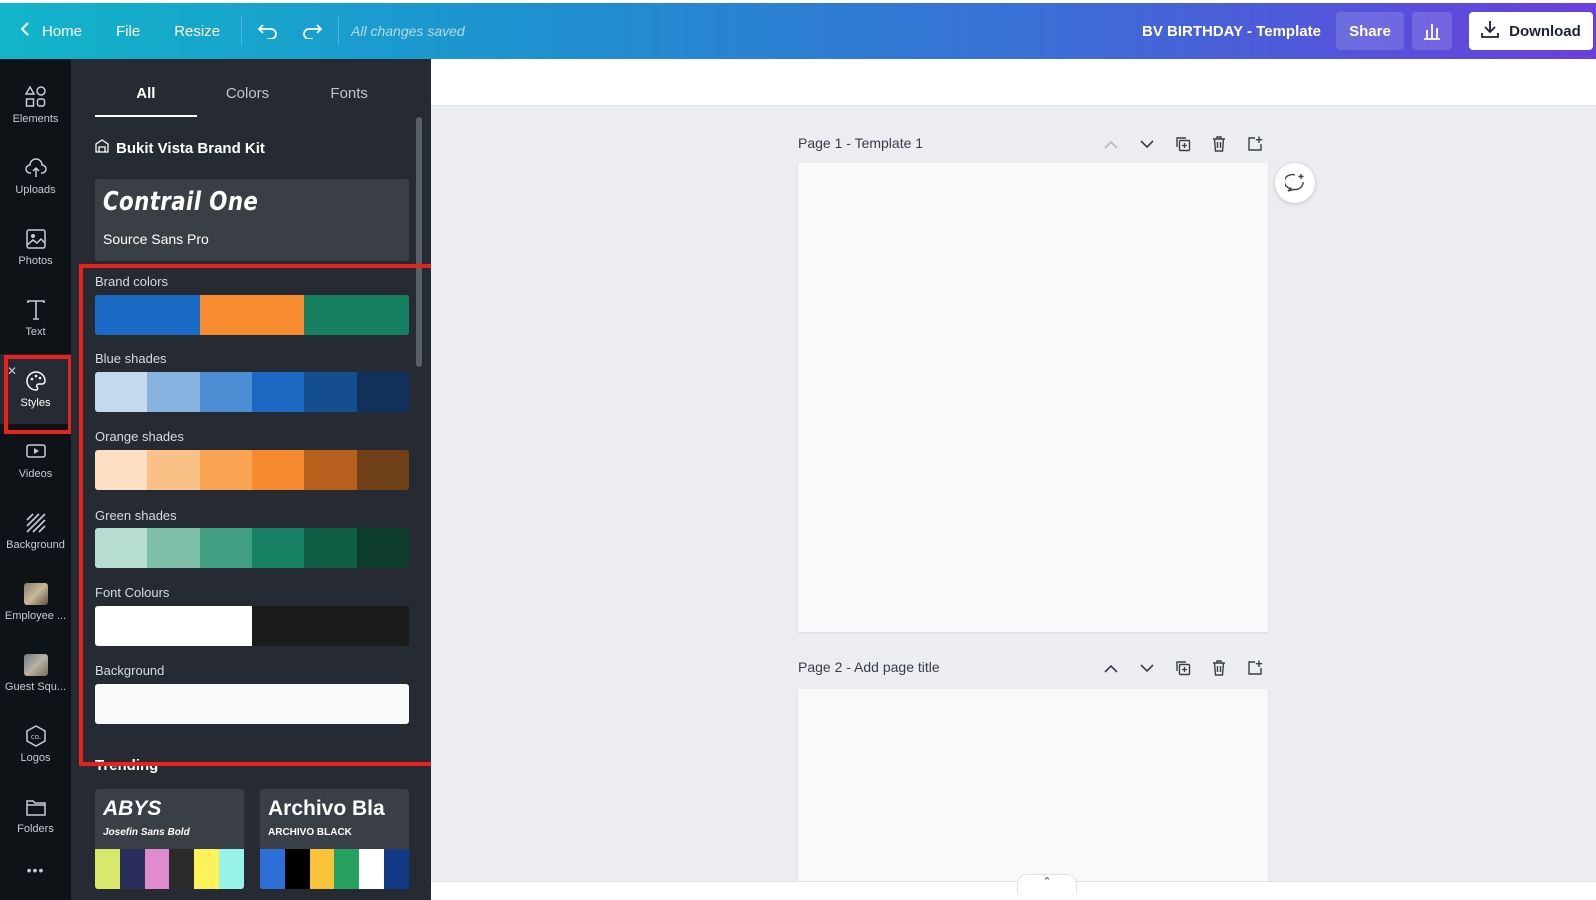 The width and height of the screenshot is (1596, 900). What do you see at coordinates (35, 331) in the screenshot?
I see `rail-label: Text` at bounding box center [35, 331].